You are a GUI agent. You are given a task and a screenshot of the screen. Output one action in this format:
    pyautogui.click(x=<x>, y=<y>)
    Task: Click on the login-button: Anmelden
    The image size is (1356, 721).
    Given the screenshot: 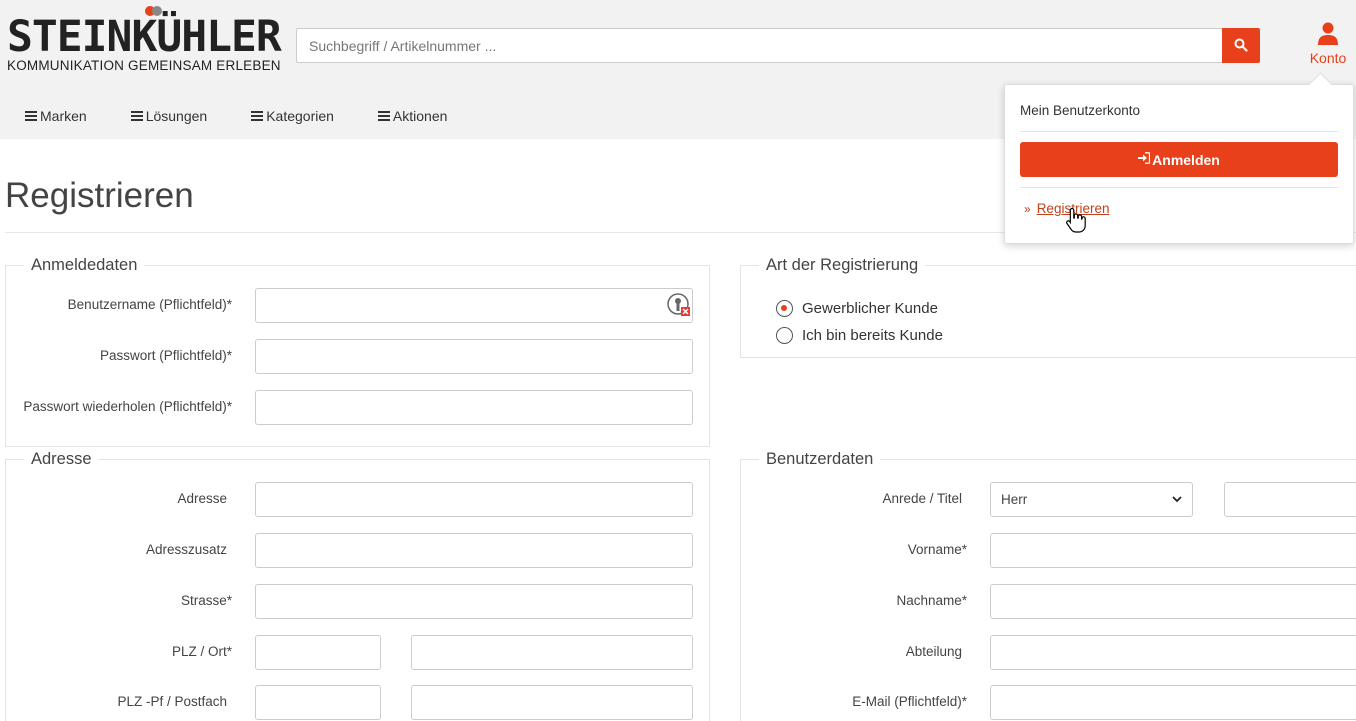 What is the action you would take?
    pyautogui.click(x=1179, y=159)
    